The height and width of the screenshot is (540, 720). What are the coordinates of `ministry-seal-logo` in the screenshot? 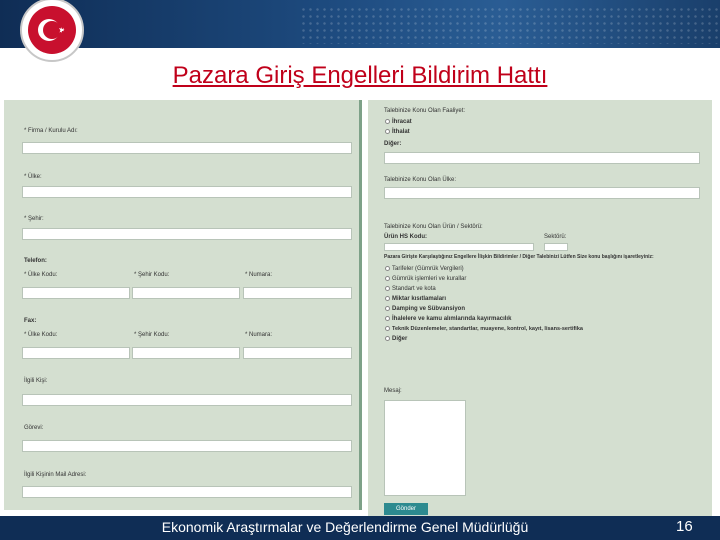 It's located at (52, 31).